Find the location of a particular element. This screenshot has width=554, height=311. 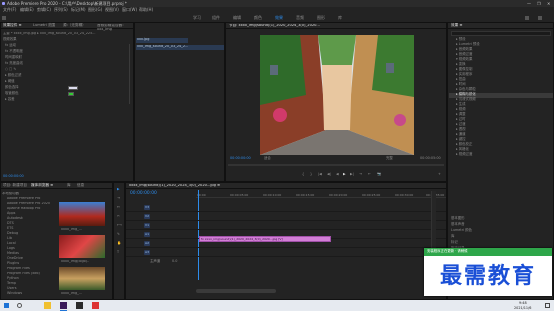

menu-graphics: 图形(G) is located at coordinates (95, 10).